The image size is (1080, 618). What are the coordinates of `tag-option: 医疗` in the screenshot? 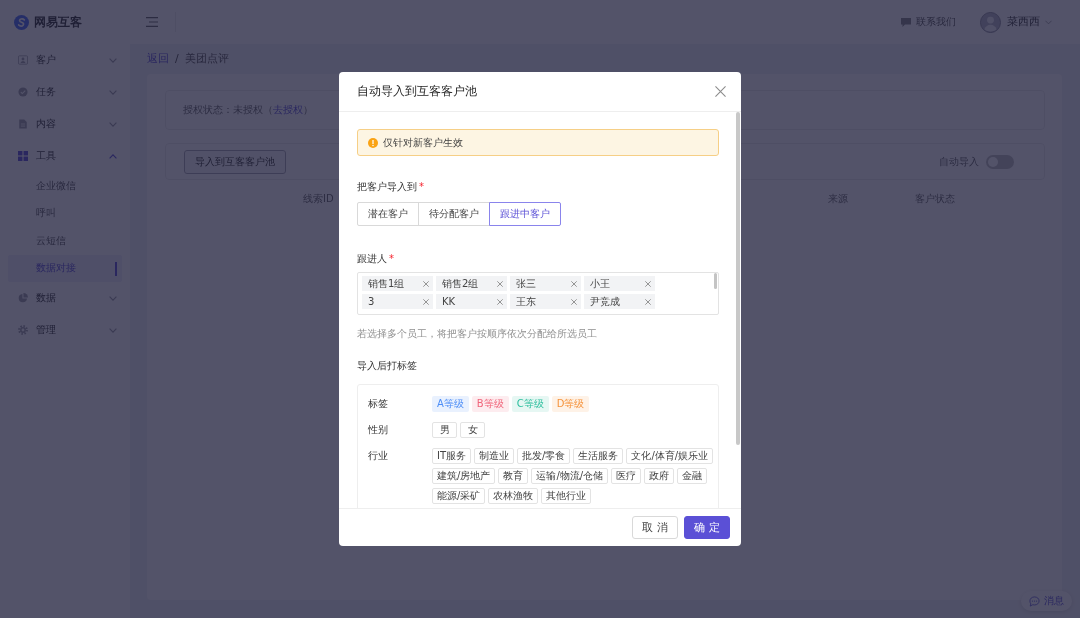 It's located at (626, 476).